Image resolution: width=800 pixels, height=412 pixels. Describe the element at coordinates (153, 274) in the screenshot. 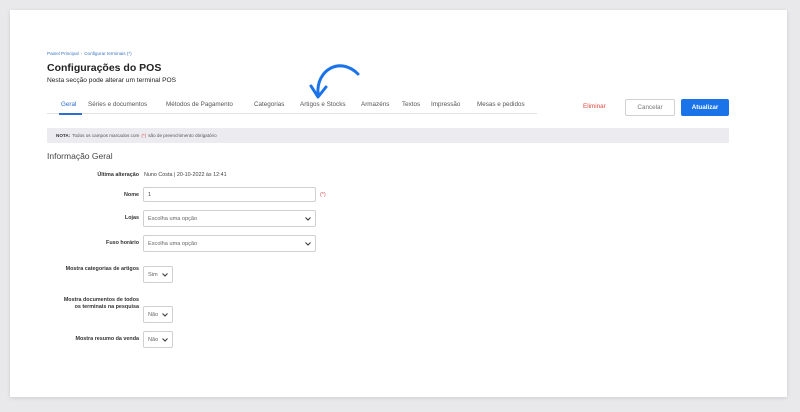

I see `show-categories-value: Sim` at that location.